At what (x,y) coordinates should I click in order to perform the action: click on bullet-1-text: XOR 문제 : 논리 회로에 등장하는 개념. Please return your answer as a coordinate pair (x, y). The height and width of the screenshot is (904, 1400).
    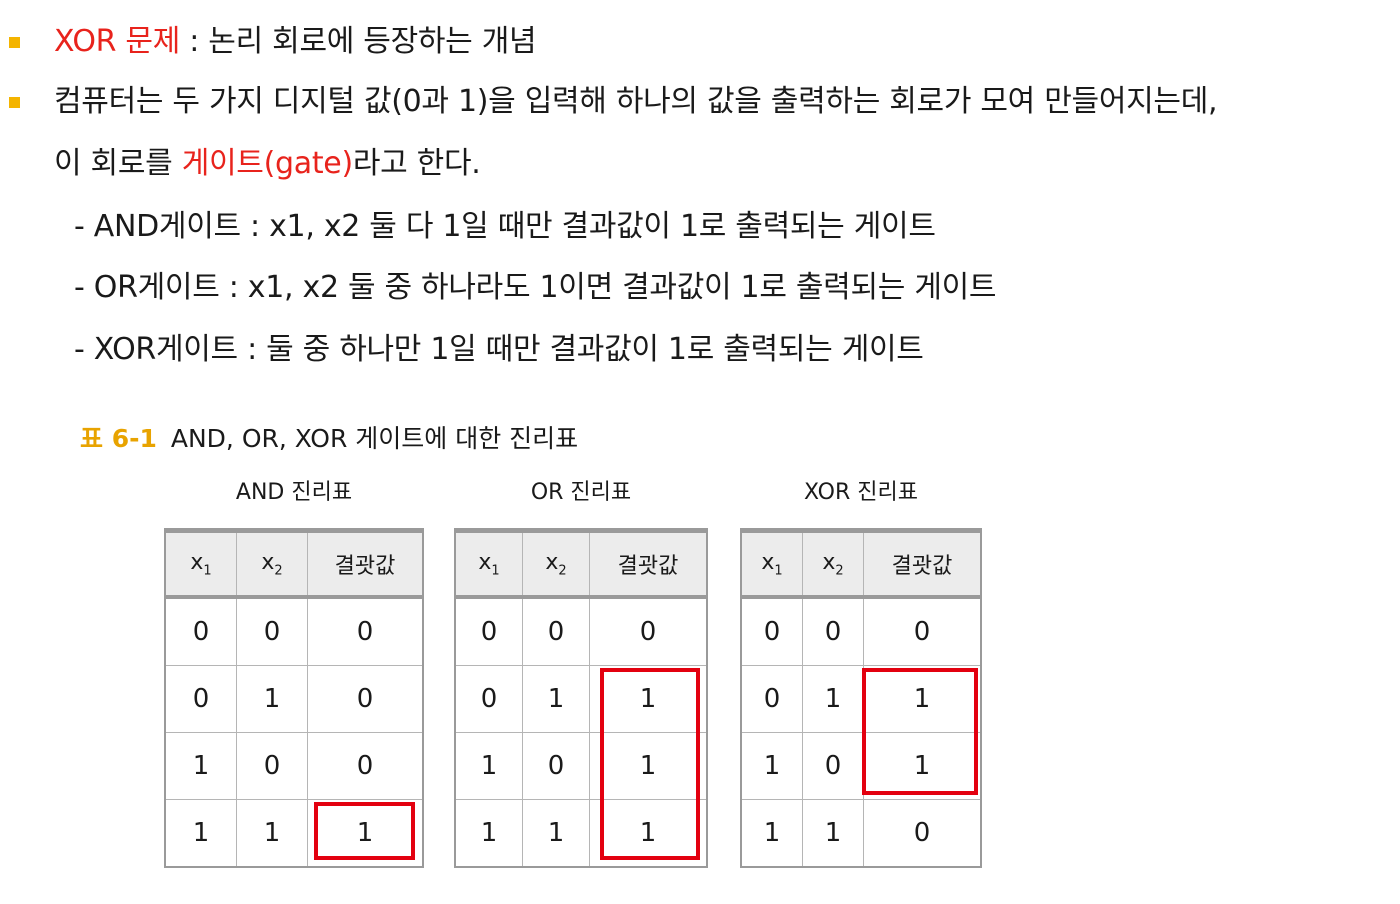
    Looking at the image, I should click on (295, 42).